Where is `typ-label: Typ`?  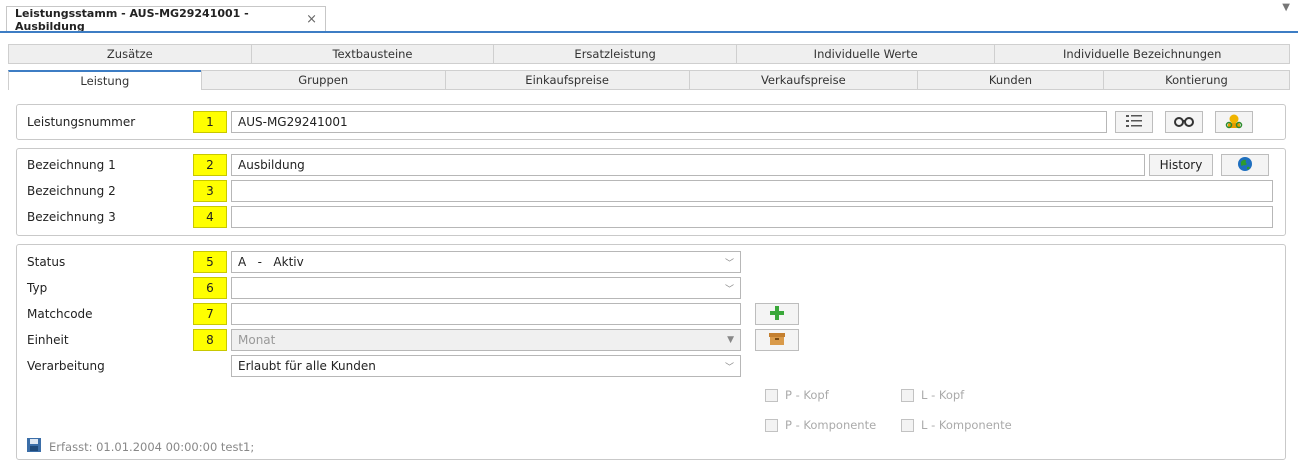 typ-label: Typ is located at coordinates (37, 288).